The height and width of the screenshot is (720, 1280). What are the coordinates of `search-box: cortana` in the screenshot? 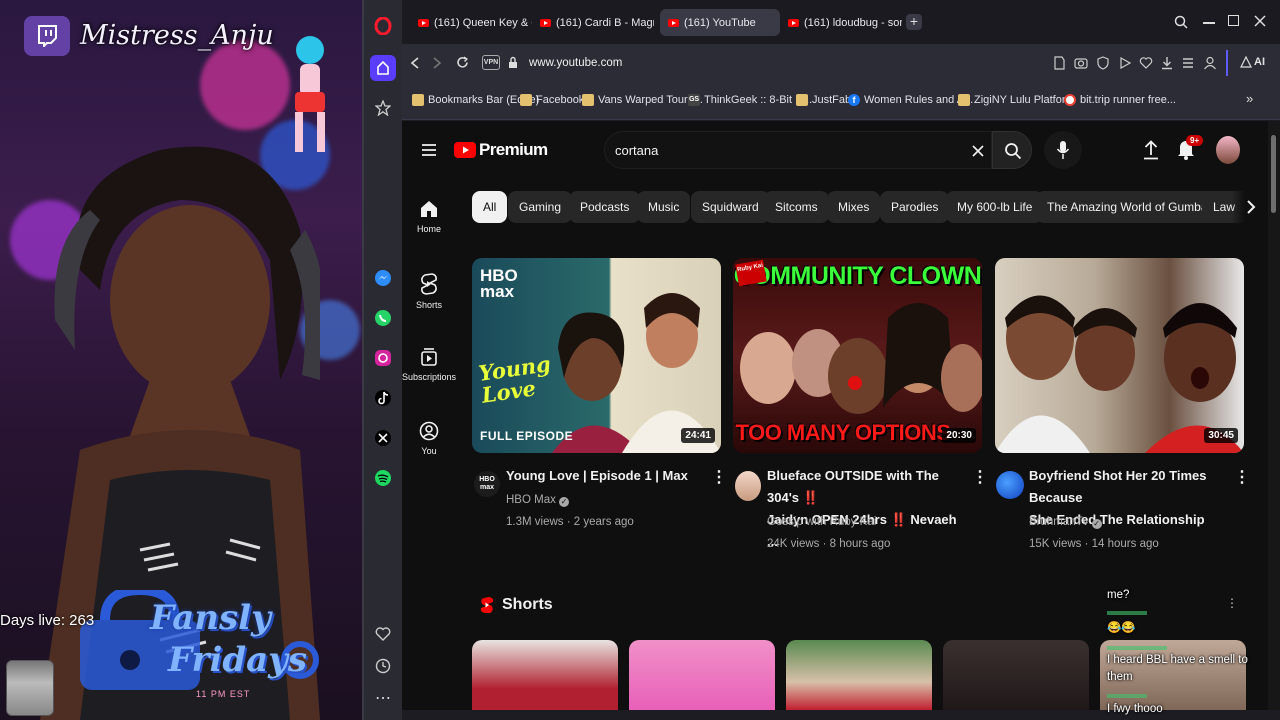 It's located at (798, 150).